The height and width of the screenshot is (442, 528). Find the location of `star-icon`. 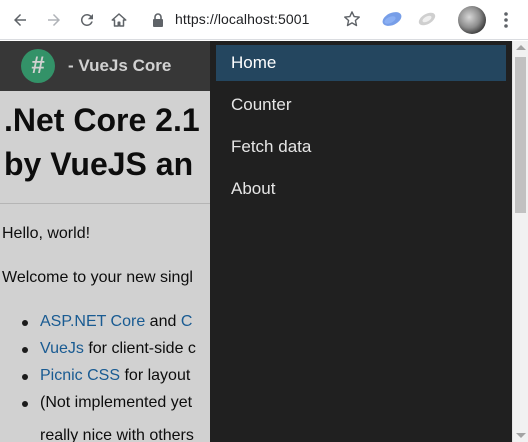

star-icon is located at coordinates (352, 19).